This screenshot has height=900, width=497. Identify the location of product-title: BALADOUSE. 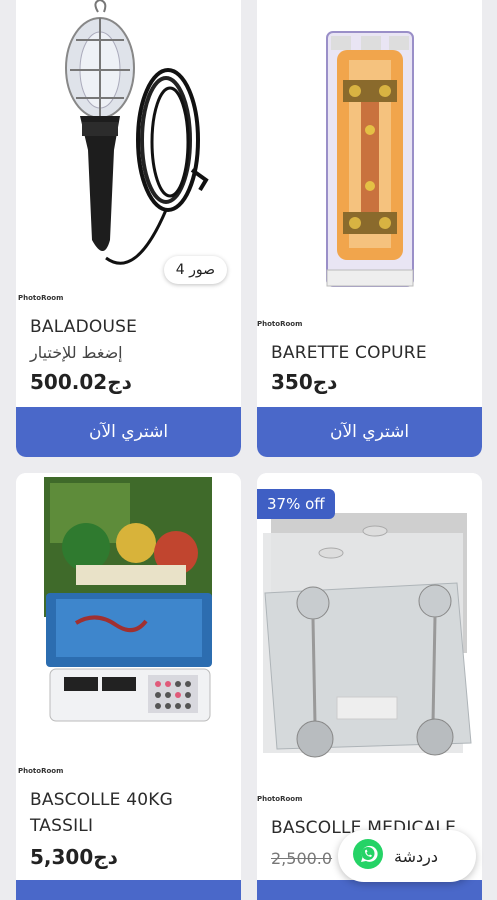
(83, 327).